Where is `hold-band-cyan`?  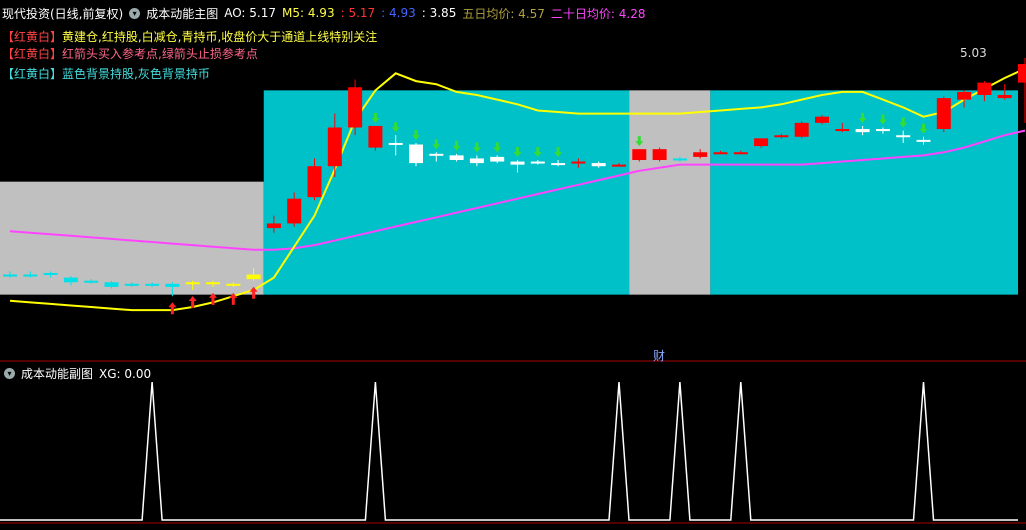
hold-band-cyan is located at coordinates (864, 192).